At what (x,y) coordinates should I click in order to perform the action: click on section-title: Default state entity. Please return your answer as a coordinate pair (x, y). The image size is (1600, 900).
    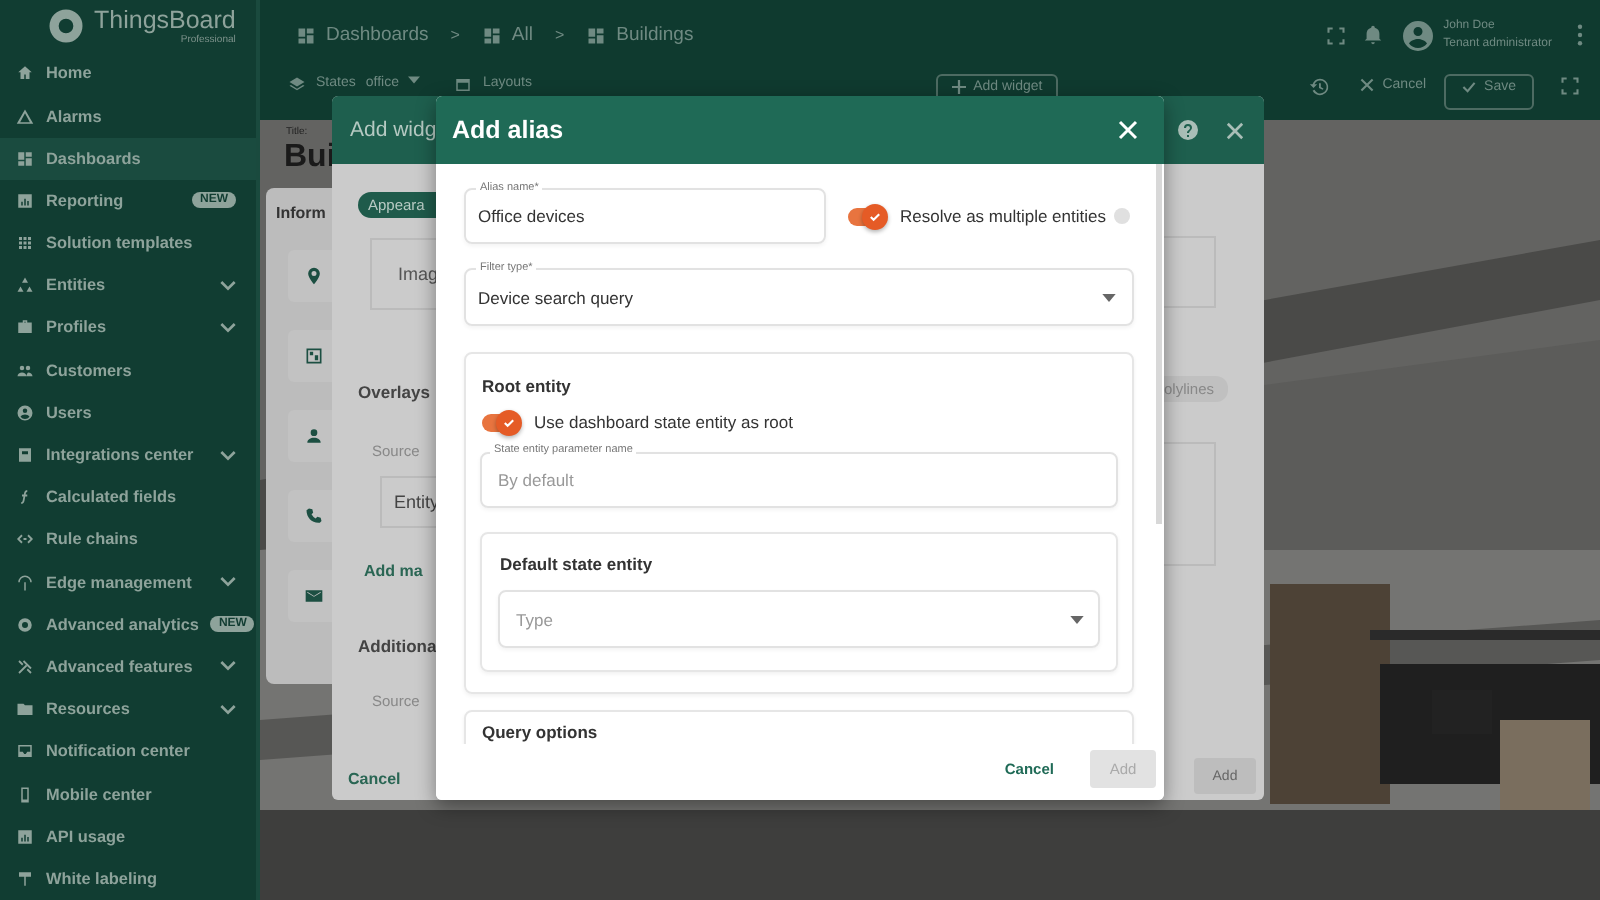
    Looking at the image, I should click on (577, 564).